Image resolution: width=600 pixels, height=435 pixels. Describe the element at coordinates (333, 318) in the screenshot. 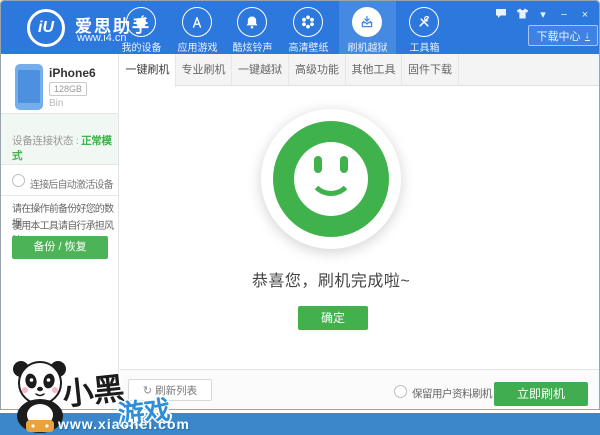

I see `confirm-button: 确定` at that location.